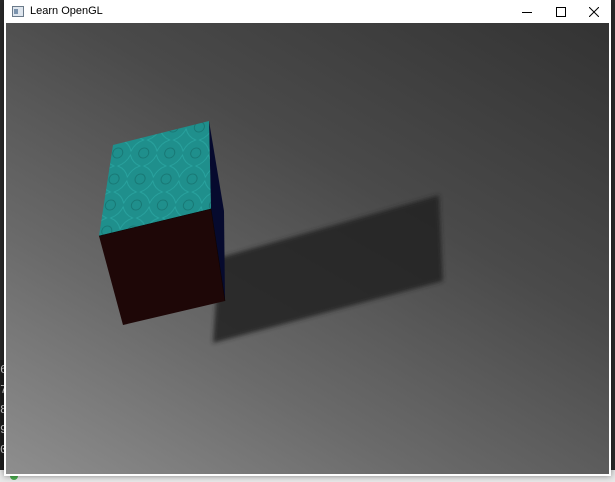 The height and width of the screenshot is (482, 615). I want to click on close-button, so click(594, 11).